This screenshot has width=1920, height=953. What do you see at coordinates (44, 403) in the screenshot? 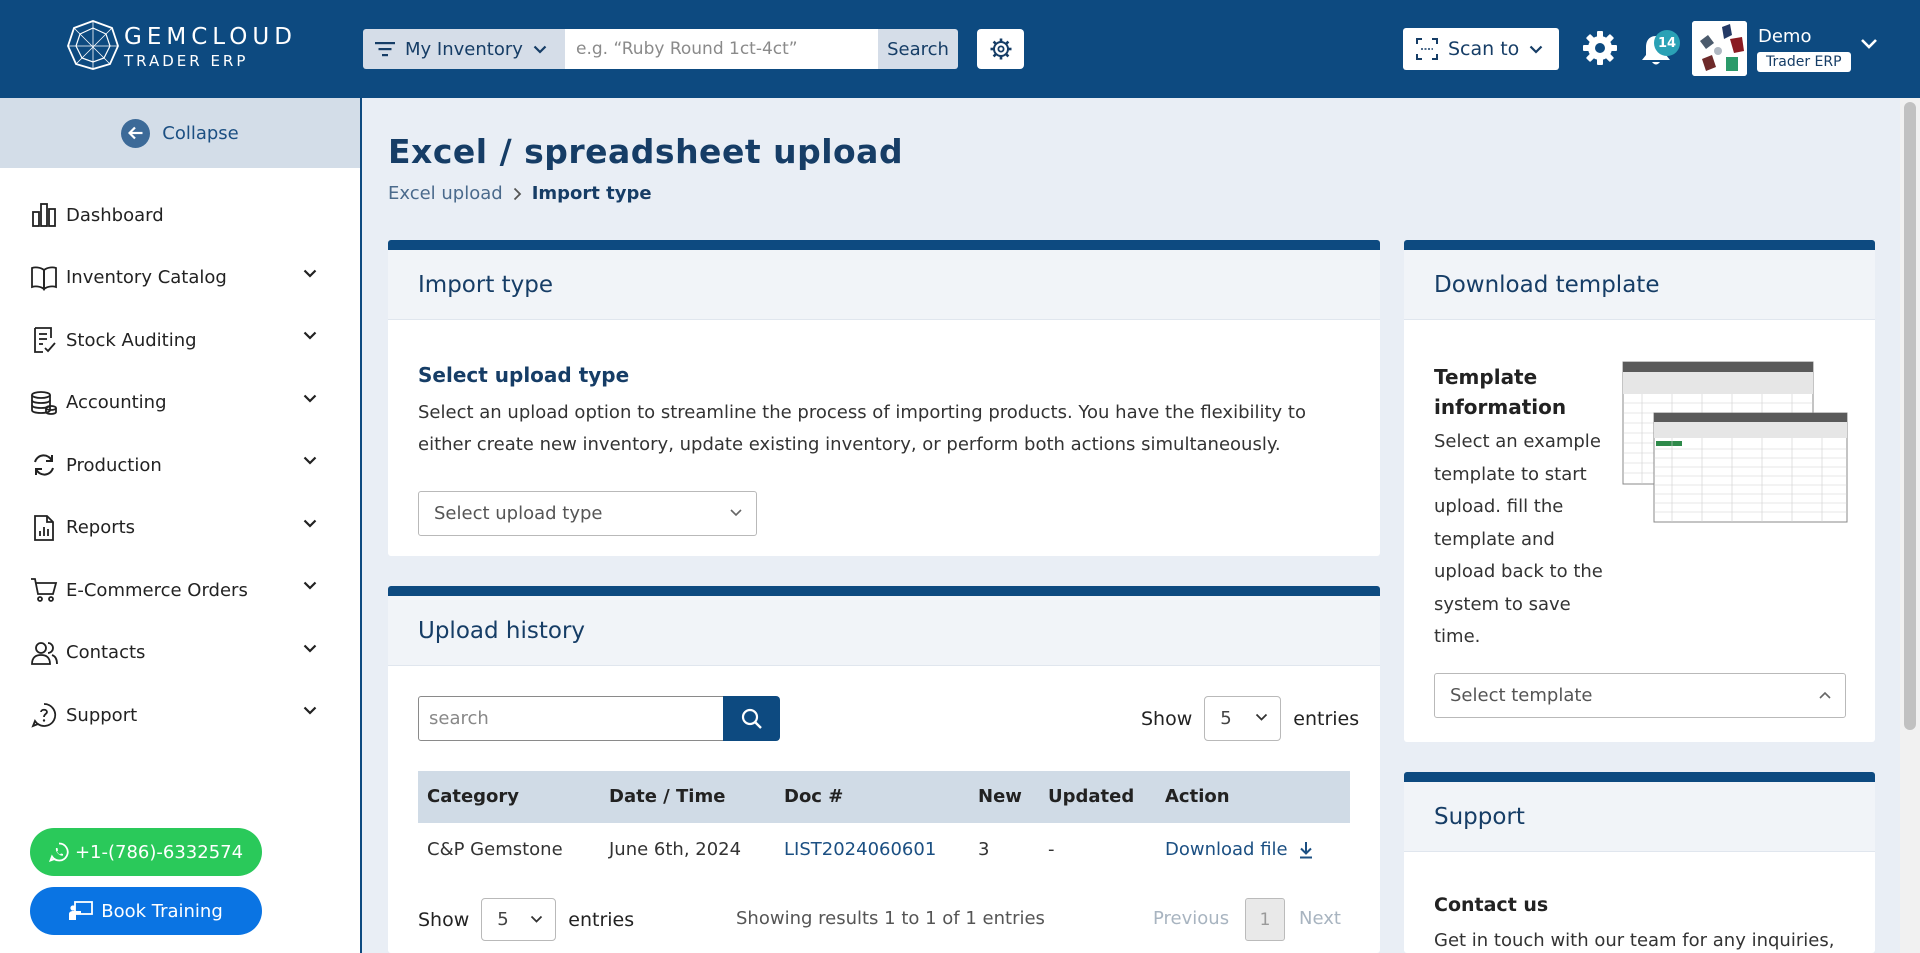
I see `coins-icon` at bounding box center [44, 403].